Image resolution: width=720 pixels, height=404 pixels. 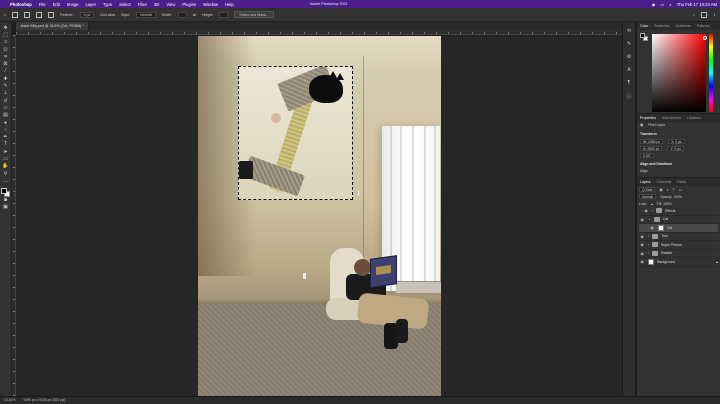 What do you see at coordinates (27, 14) in the screenshot?
I see `new-selection-icon` at bounding box center [27, 14].